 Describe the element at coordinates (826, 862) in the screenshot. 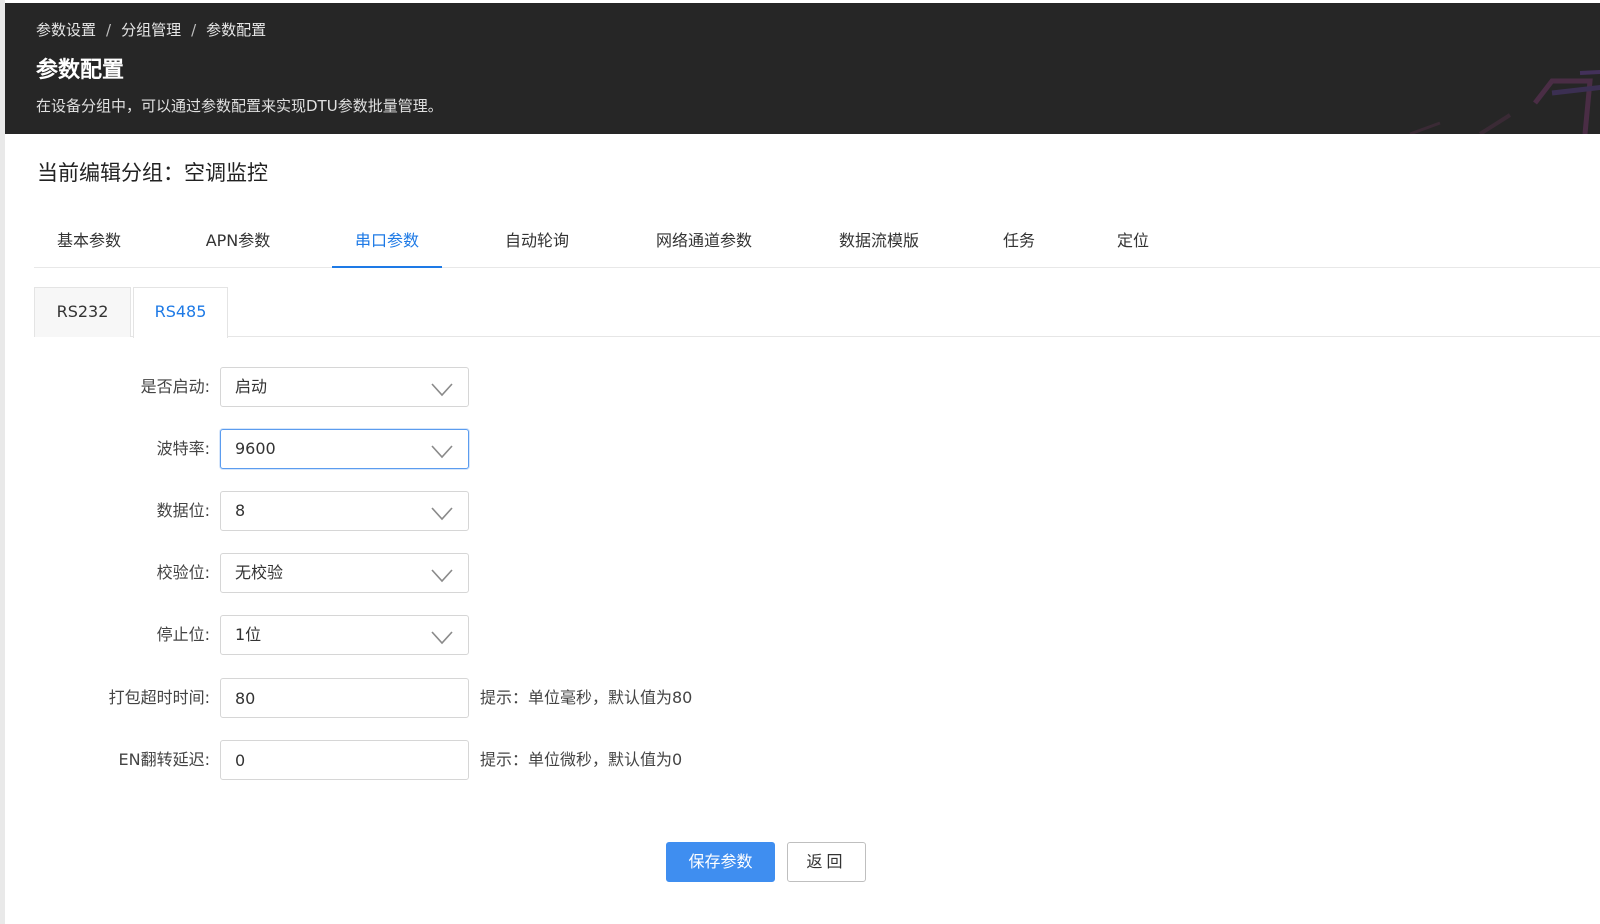

I see `back-button: 返回` at that location.